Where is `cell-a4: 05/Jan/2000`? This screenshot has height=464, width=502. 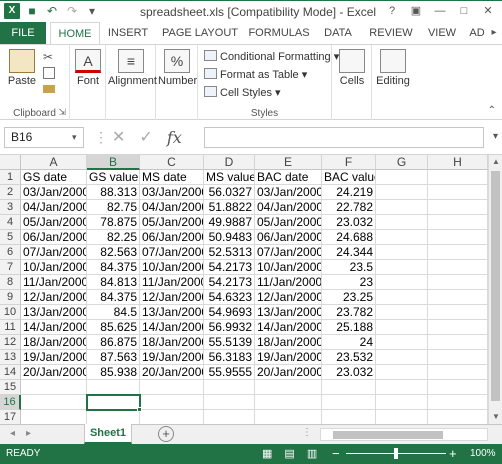
cell-a4: 05/Jan/2000 is located at coordinates (54, 222).